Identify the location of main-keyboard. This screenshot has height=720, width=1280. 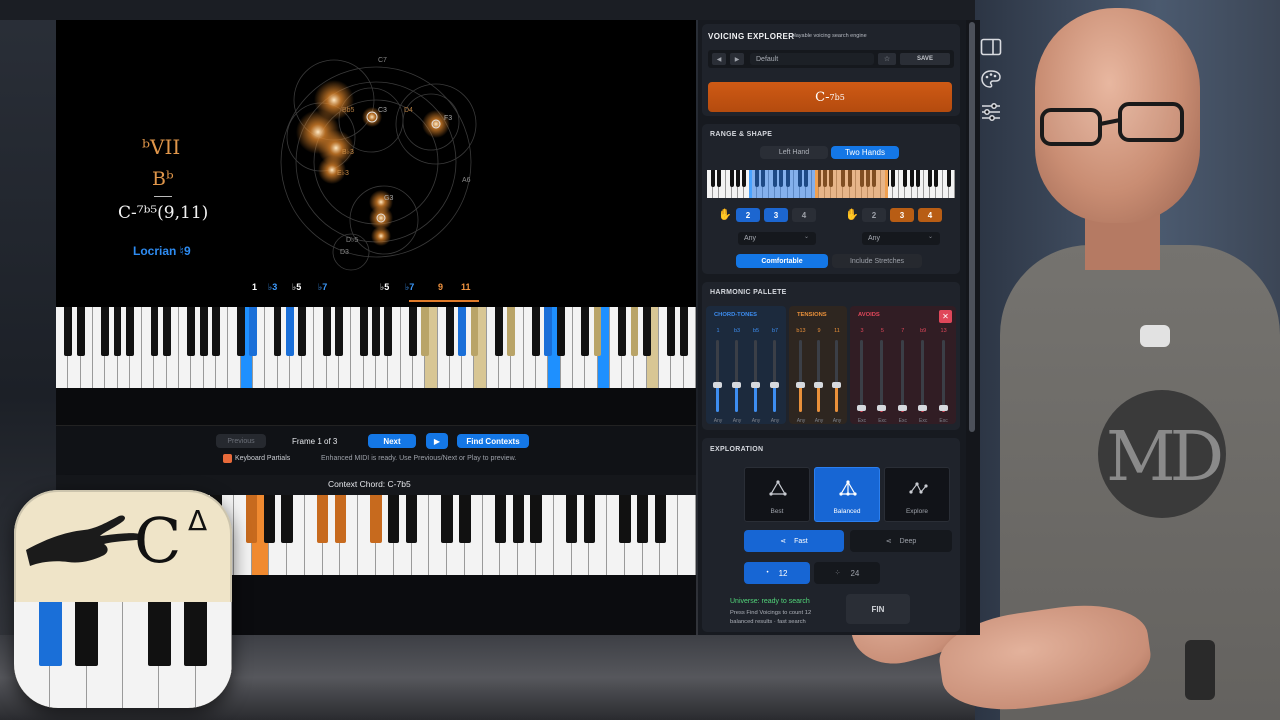
(376, 347).